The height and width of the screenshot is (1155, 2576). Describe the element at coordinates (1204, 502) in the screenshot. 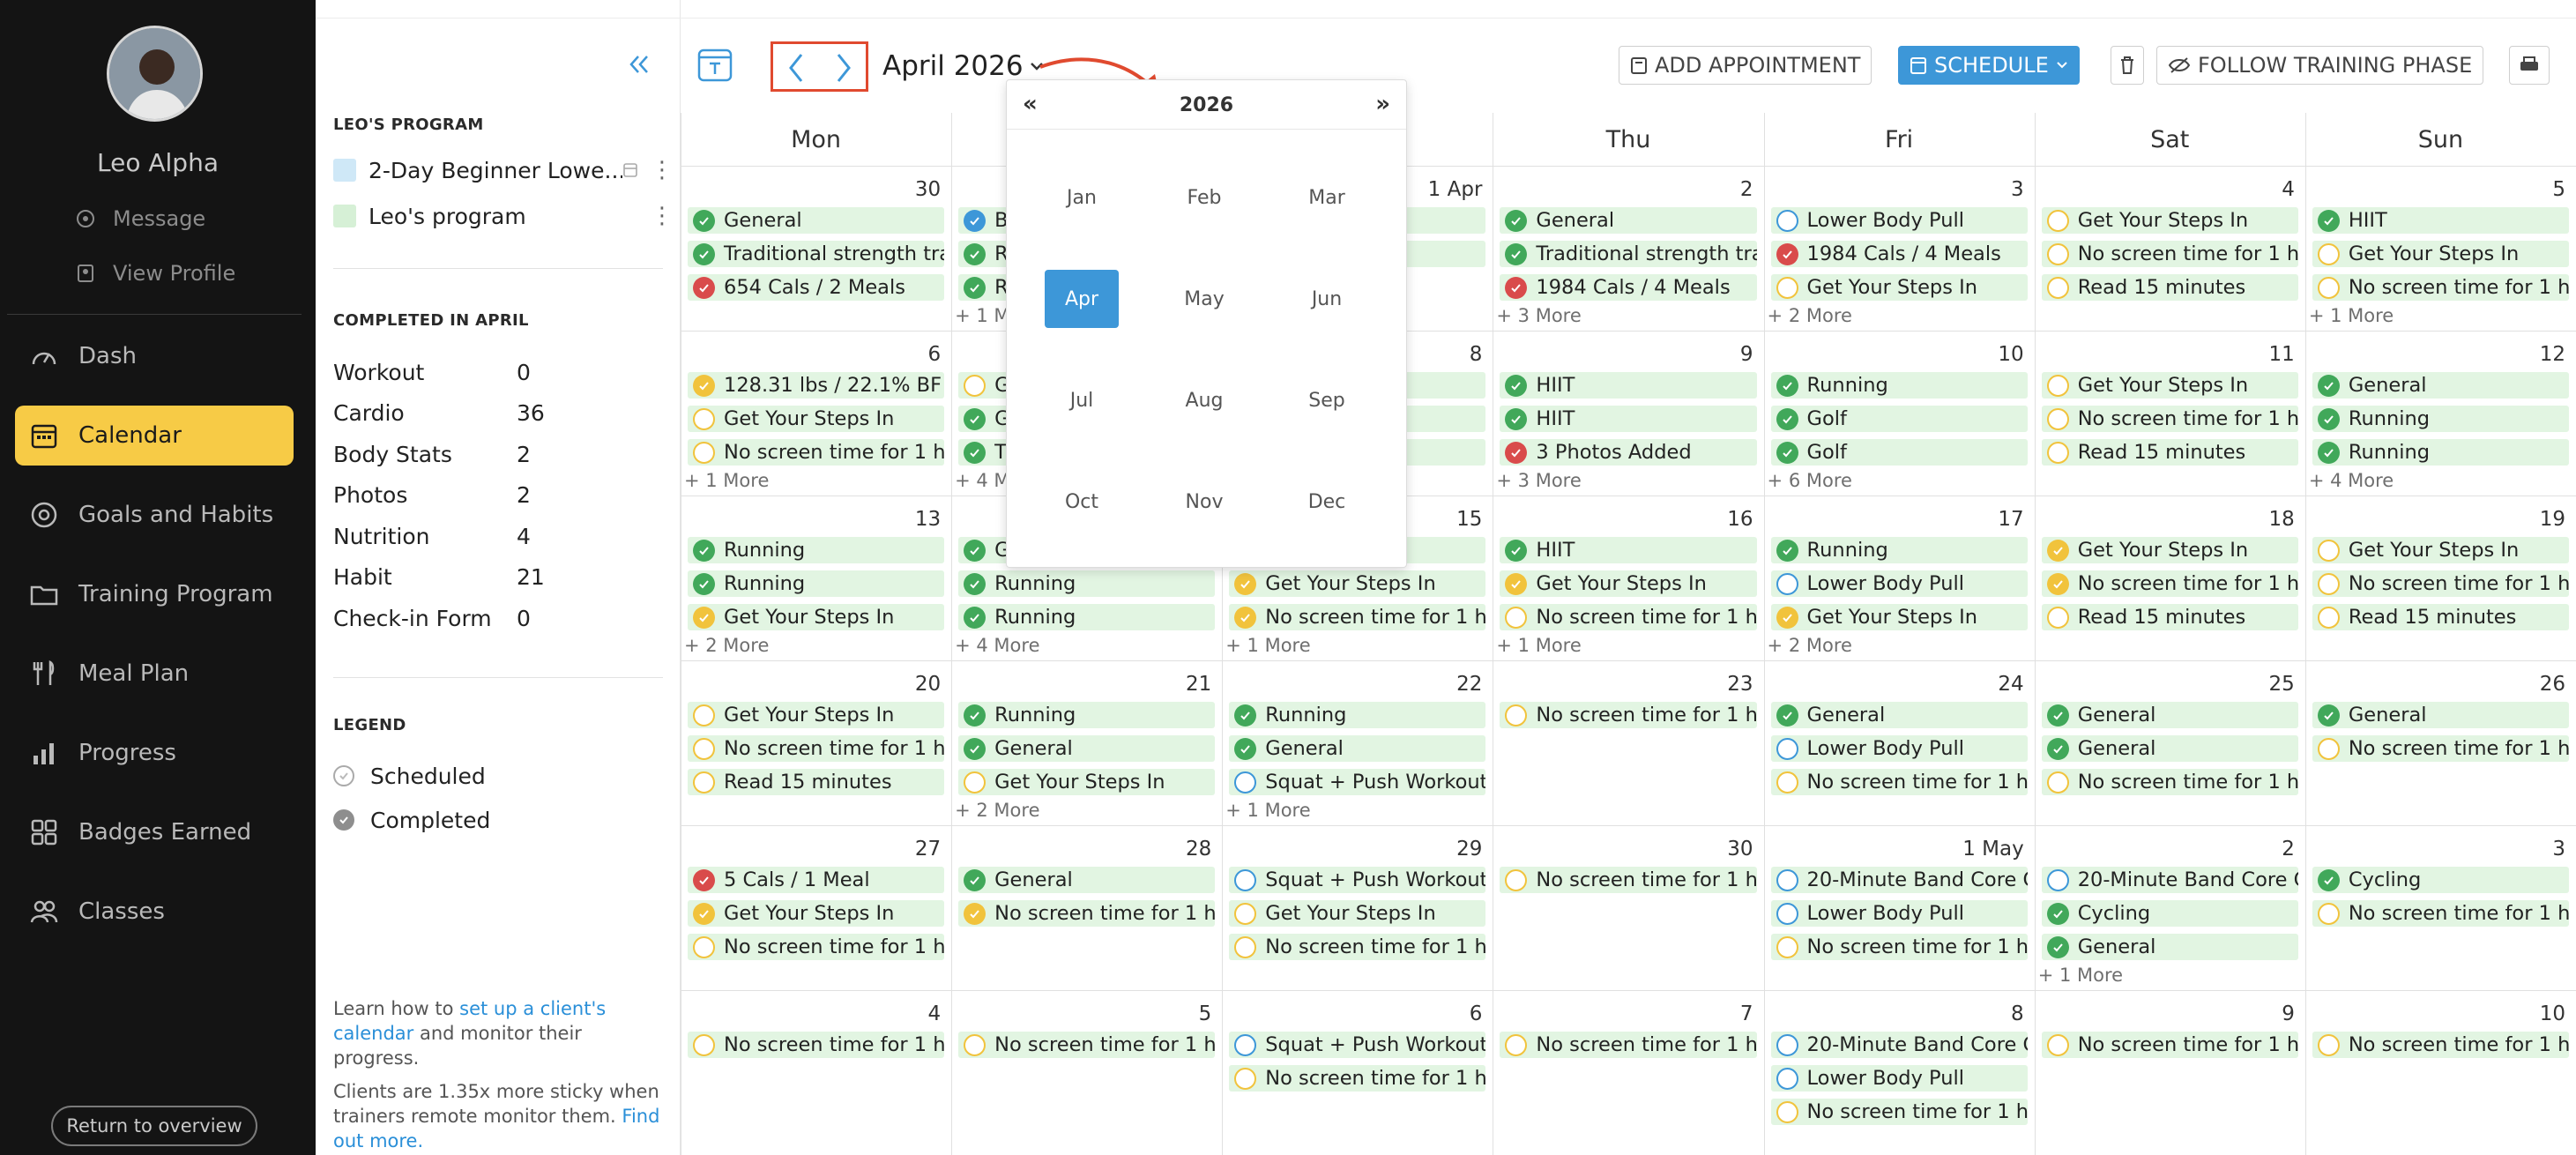

I see `month-option-nov: Nov` at that location.